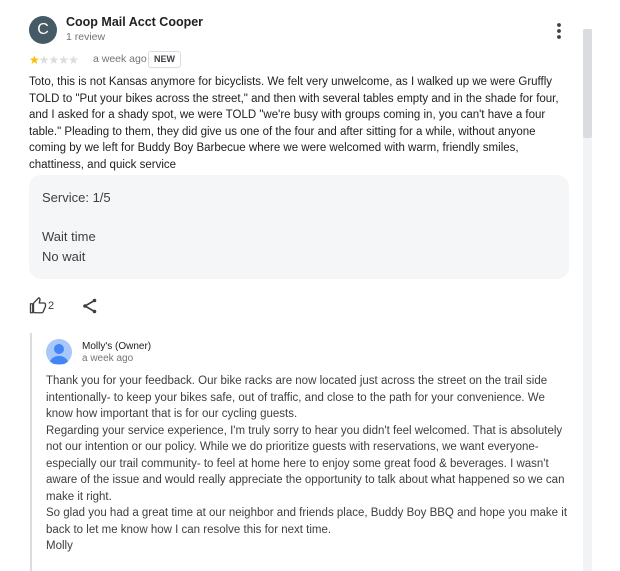 The height and width of the screenshot is (571, 620). I want to click on avatar: C, so click(43, 30).